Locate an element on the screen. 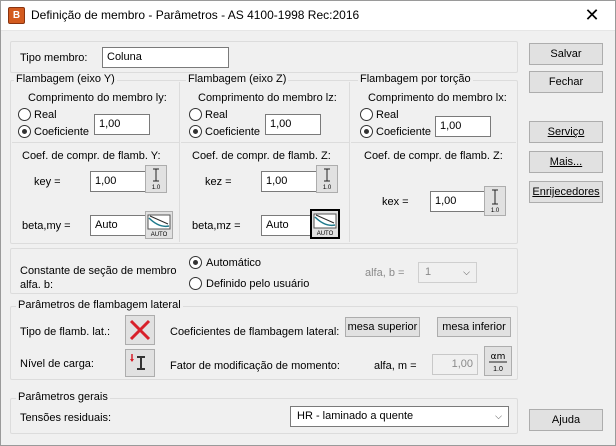  servico-button: Serviço is located at coordinates (566, 132).